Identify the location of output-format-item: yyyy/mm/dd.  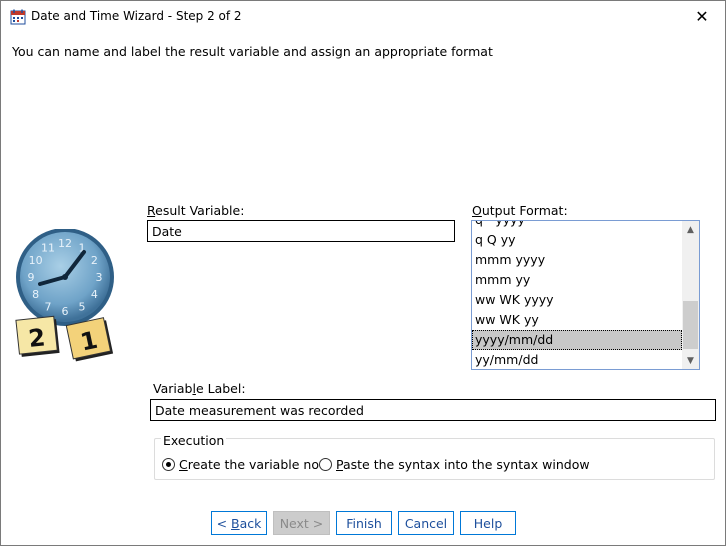
(577, 340).